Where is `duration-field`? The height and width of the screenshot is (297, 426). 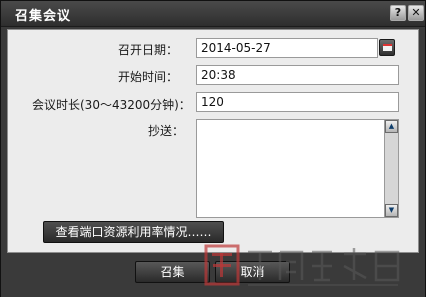 duration-field is located at coordinates (297, 102).